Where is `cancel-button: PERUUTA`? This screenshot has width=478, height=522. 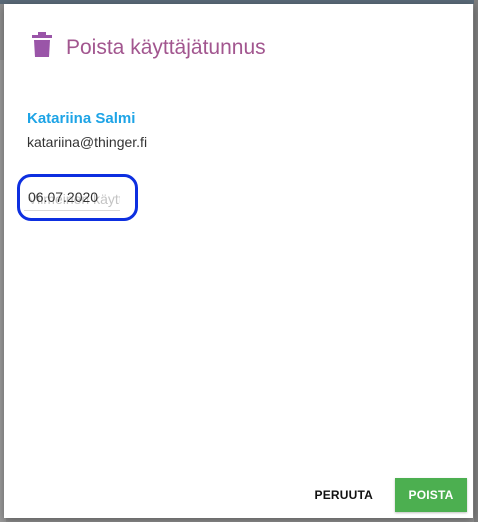 cancel-button: PERUUTA is located at coordinates (343, 495).